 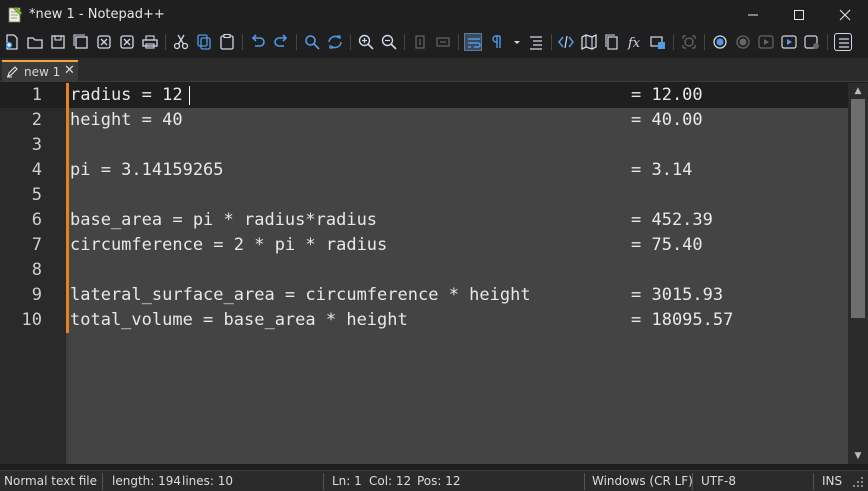 I want to click on sync-horizontal-button, so click(x=443, y=42).